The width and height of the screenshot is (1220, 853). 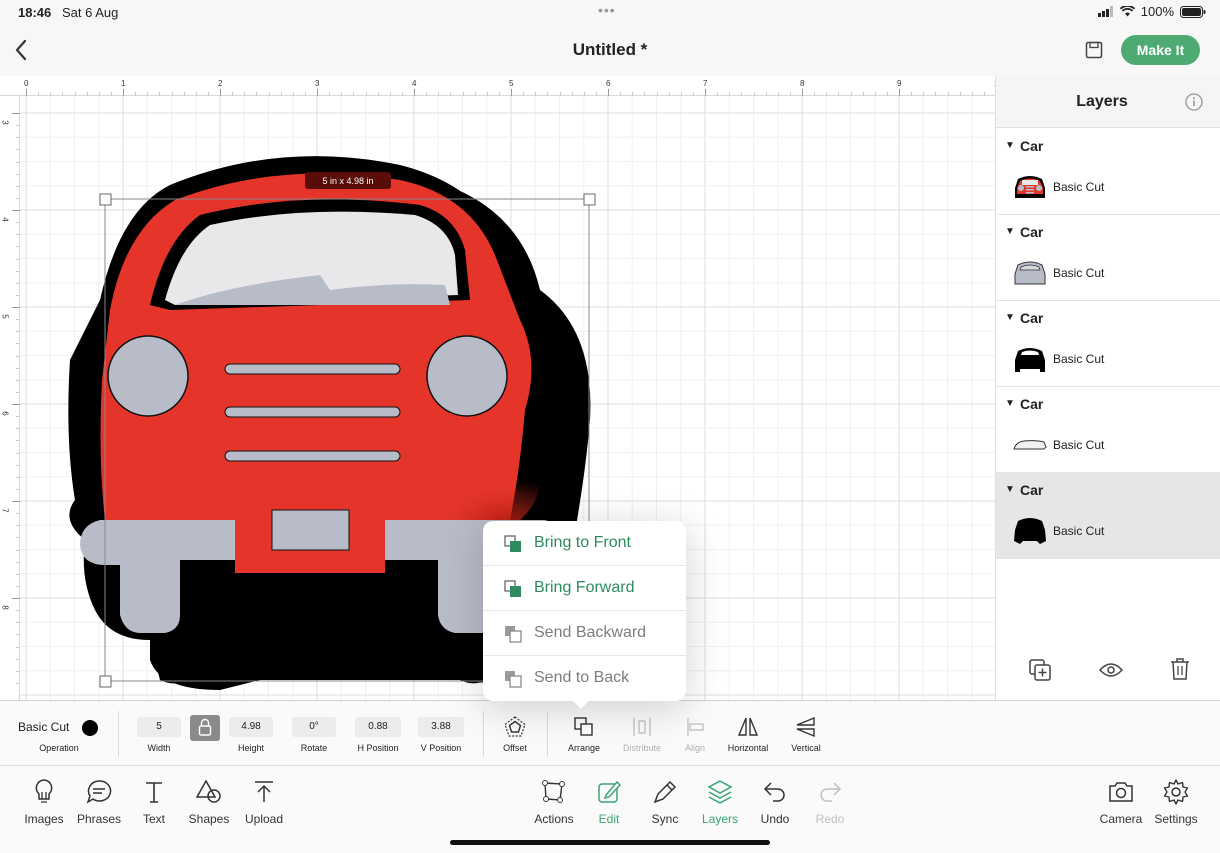 I want to click on nav-camera: Camera, so click(x=1121, y=802).